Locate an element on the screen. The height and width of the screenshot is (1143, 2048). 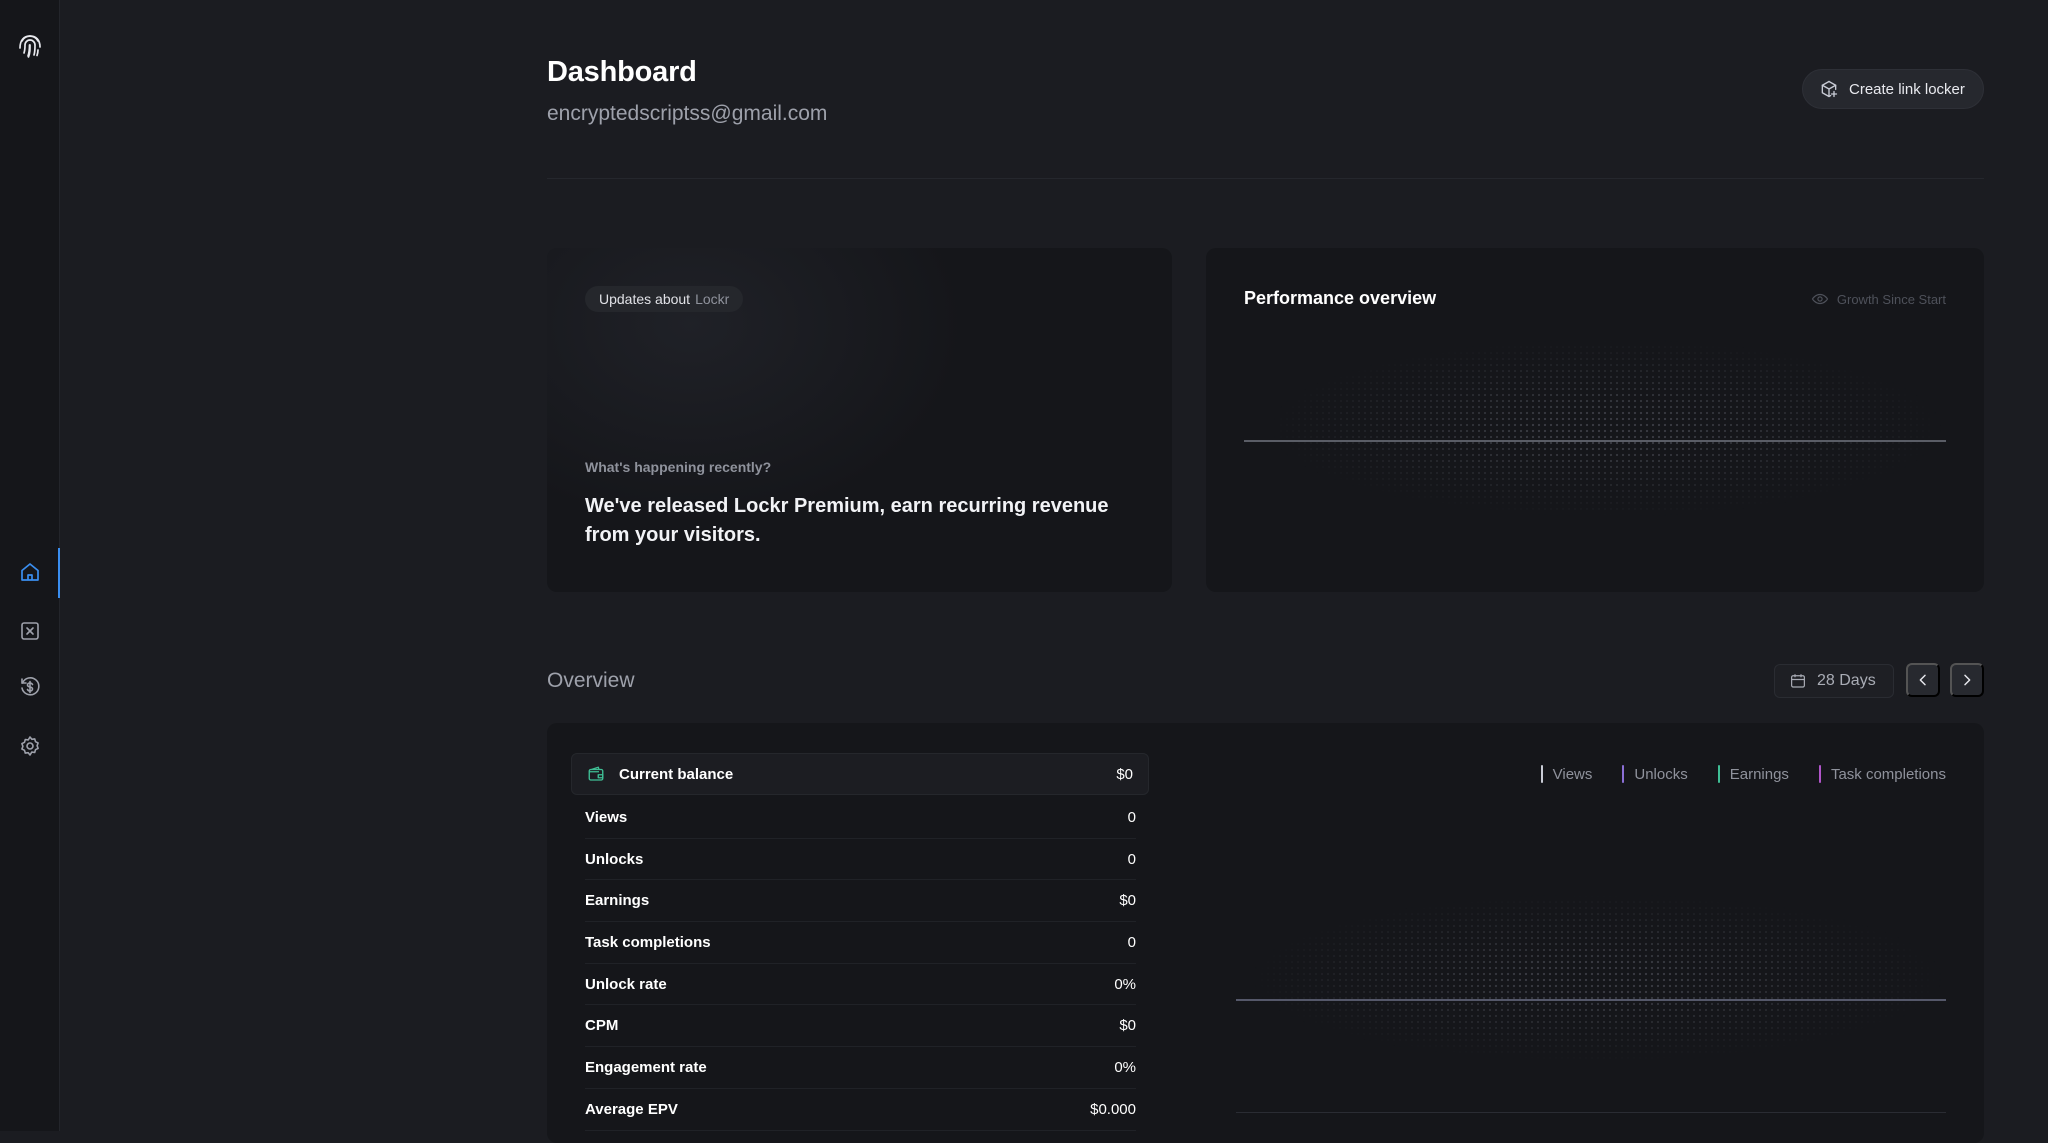
next-period-button is located at coordinates (1967, 680).